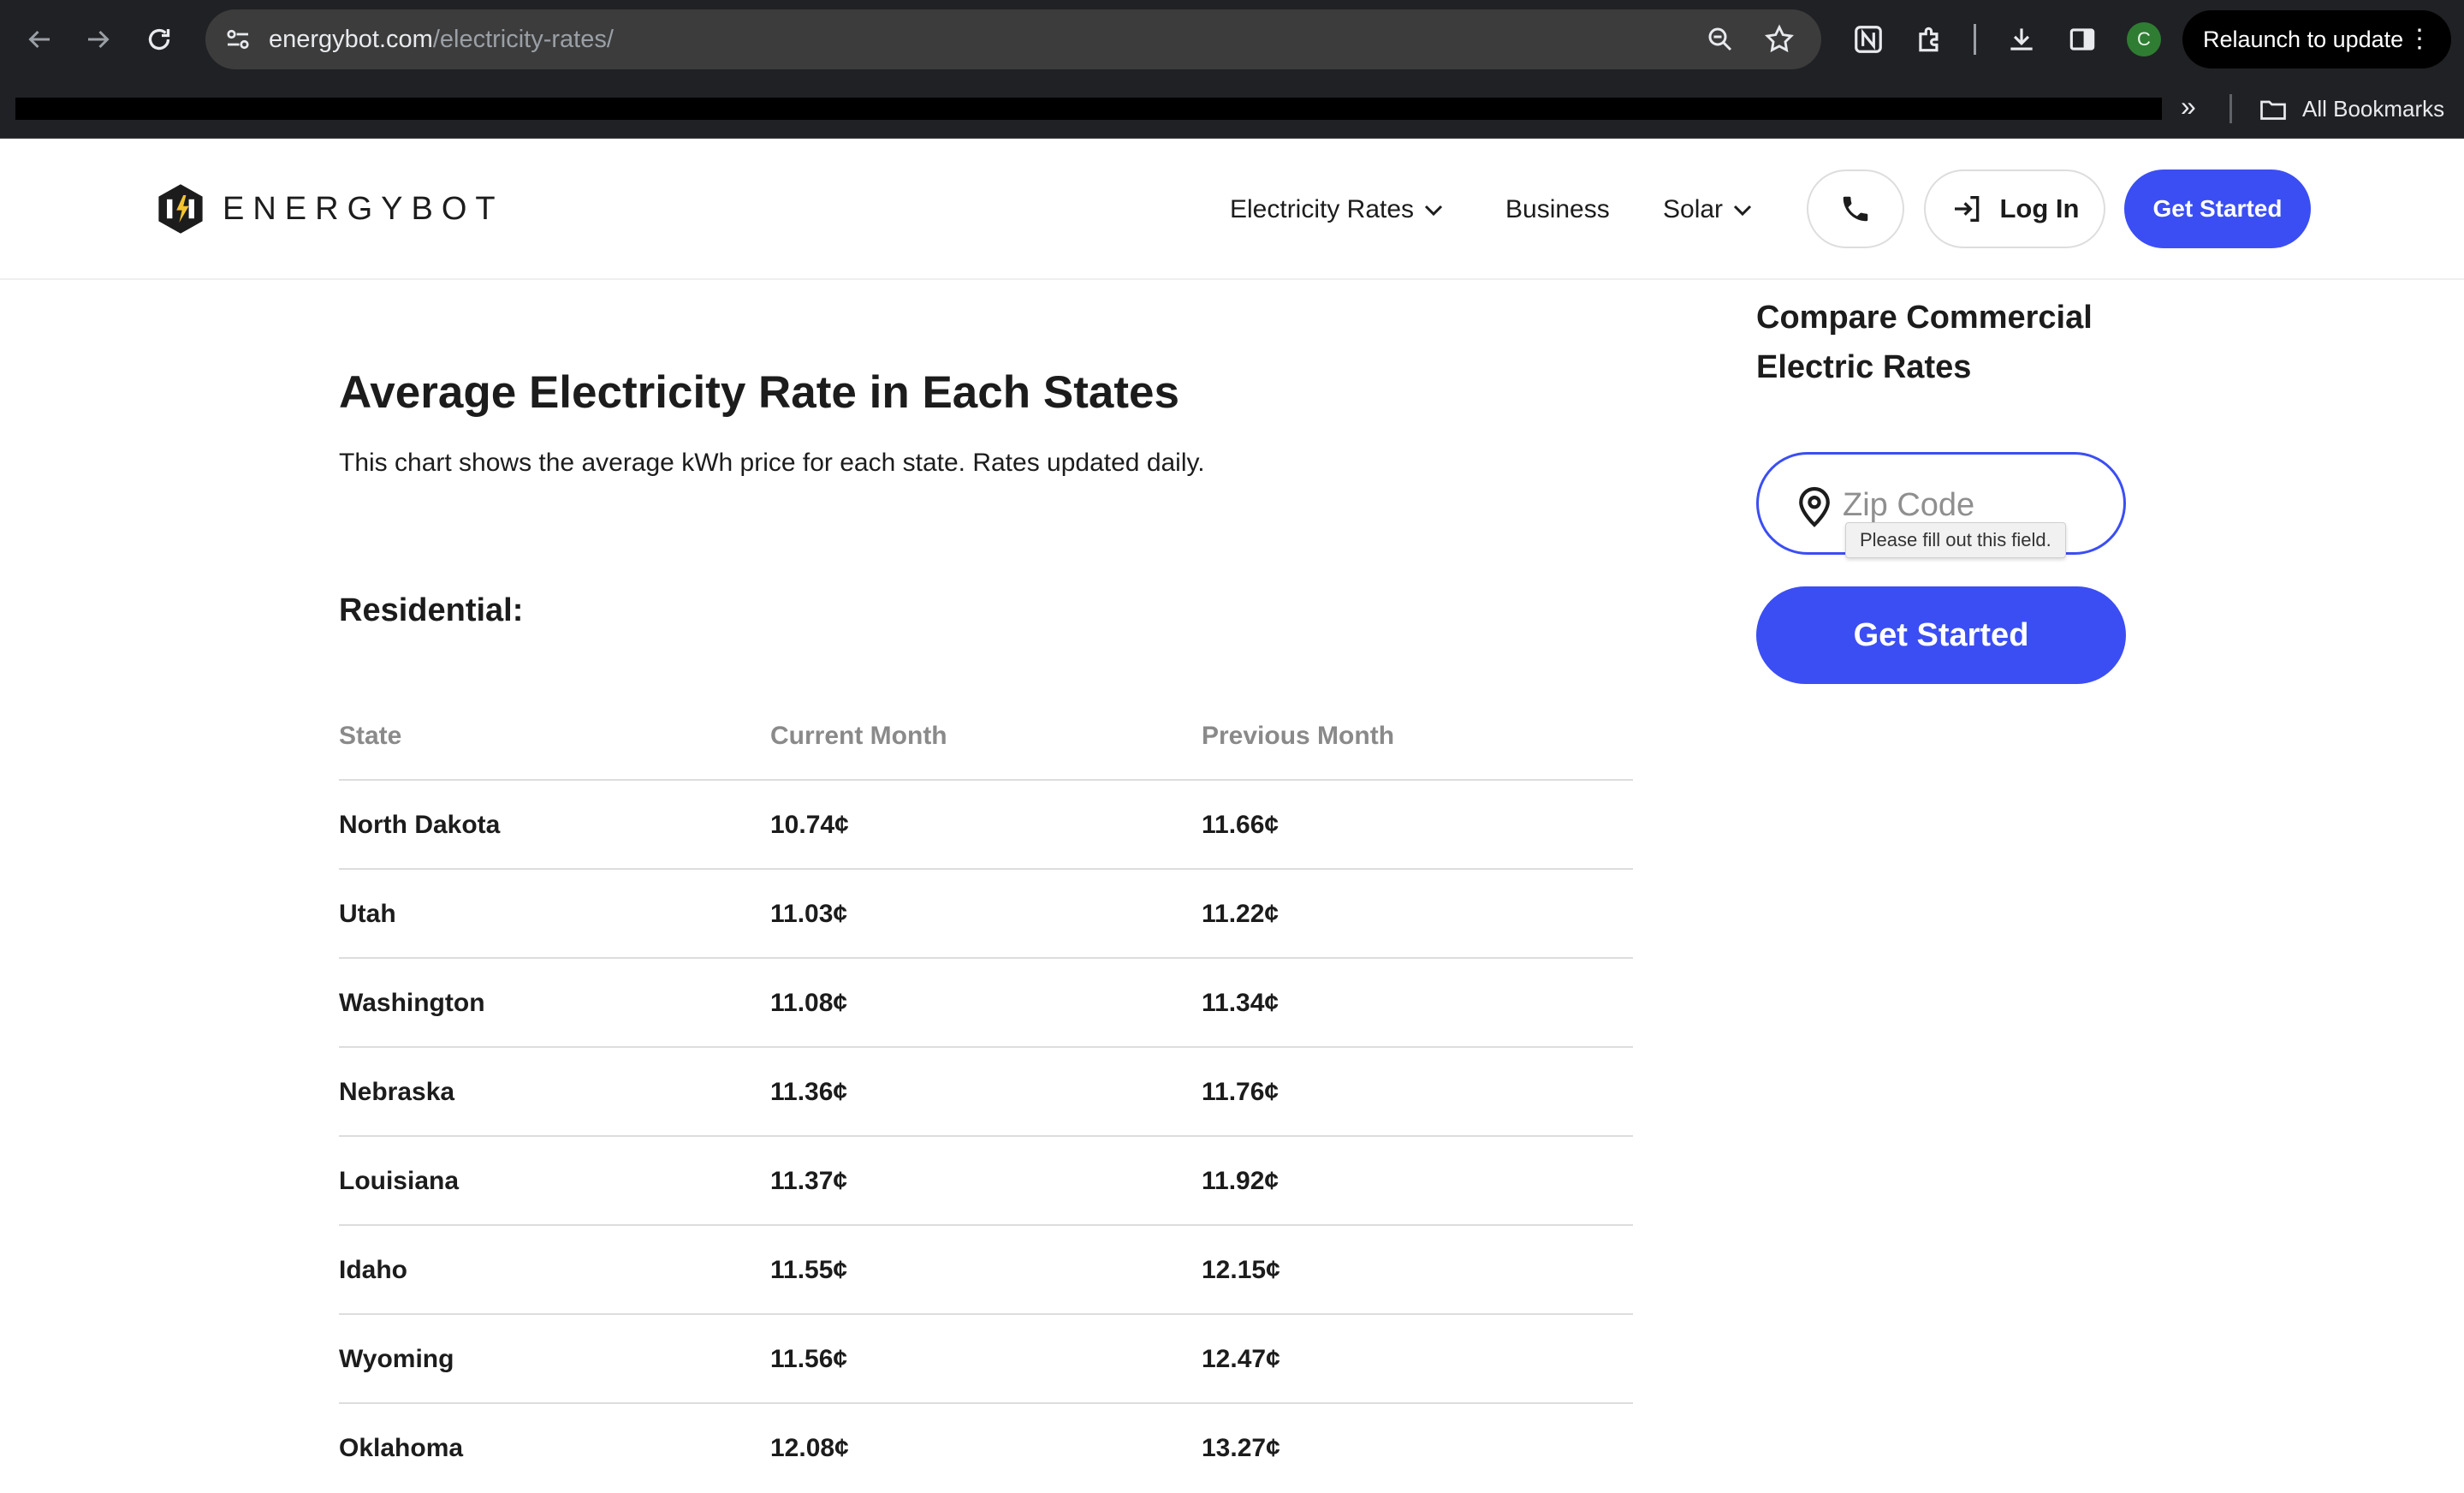 Image resolution: width=2464 pixels, height=1493 pixels. I want to click on redacted-bookmarks, so click(1088, 109).